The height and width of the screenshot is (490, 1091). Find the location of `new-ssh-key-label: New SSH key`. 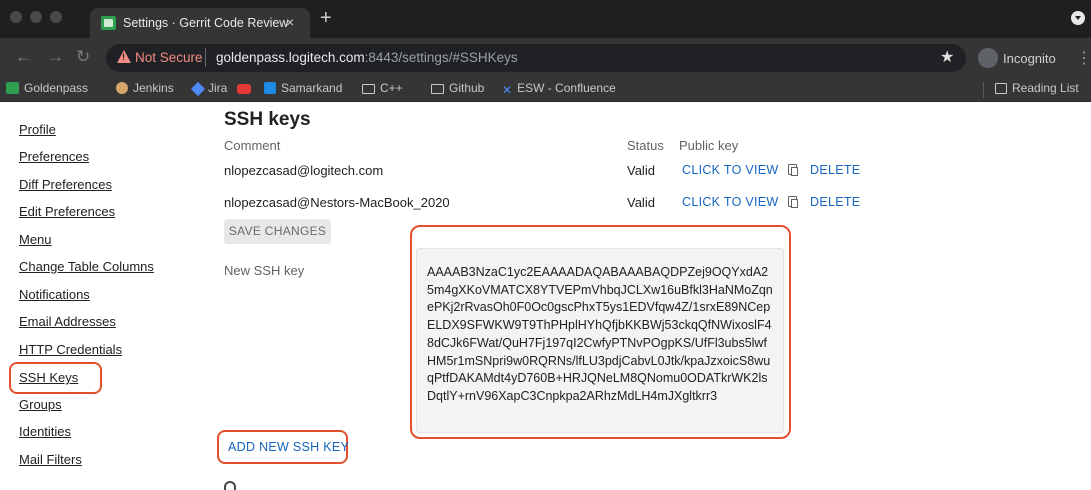

new-ssh-key-label: New SSH key is located at coordinates (264, 270).